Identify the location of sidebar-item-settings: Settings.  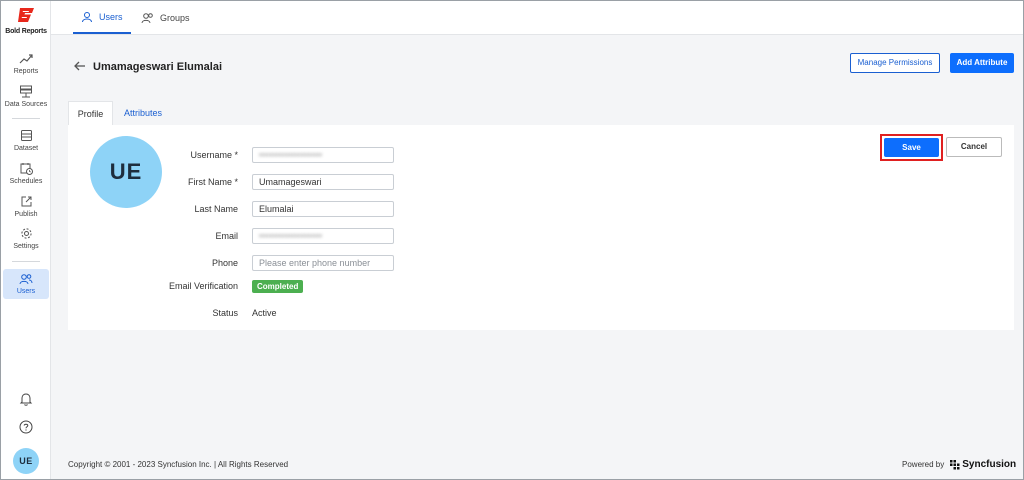
(26, 238).